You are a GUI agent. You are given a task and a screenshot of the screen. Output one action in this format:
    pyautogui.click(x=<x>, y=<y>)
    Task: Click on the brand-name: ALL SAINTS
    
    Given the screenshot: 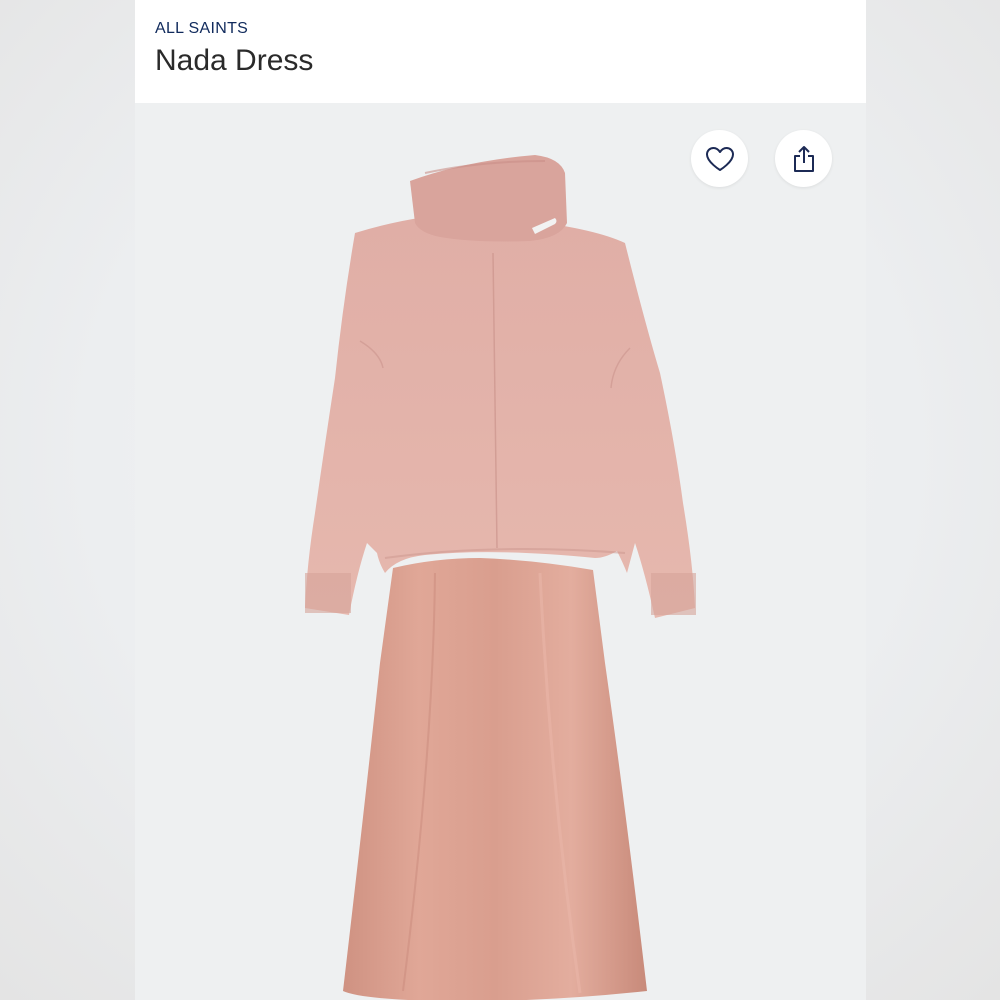 What is the action you would take?
    pyautogui.click(x=201, y=29)
    